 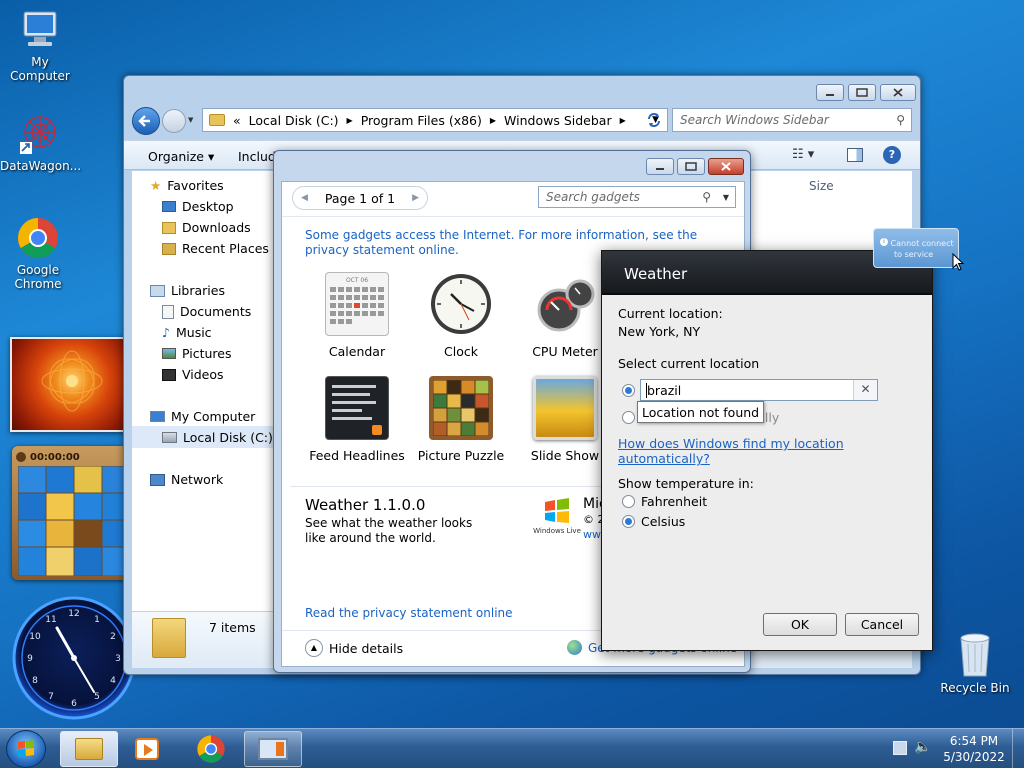 I want to click on gadget-tile-slide-show: Slide Show, so click(x=565, y=419).